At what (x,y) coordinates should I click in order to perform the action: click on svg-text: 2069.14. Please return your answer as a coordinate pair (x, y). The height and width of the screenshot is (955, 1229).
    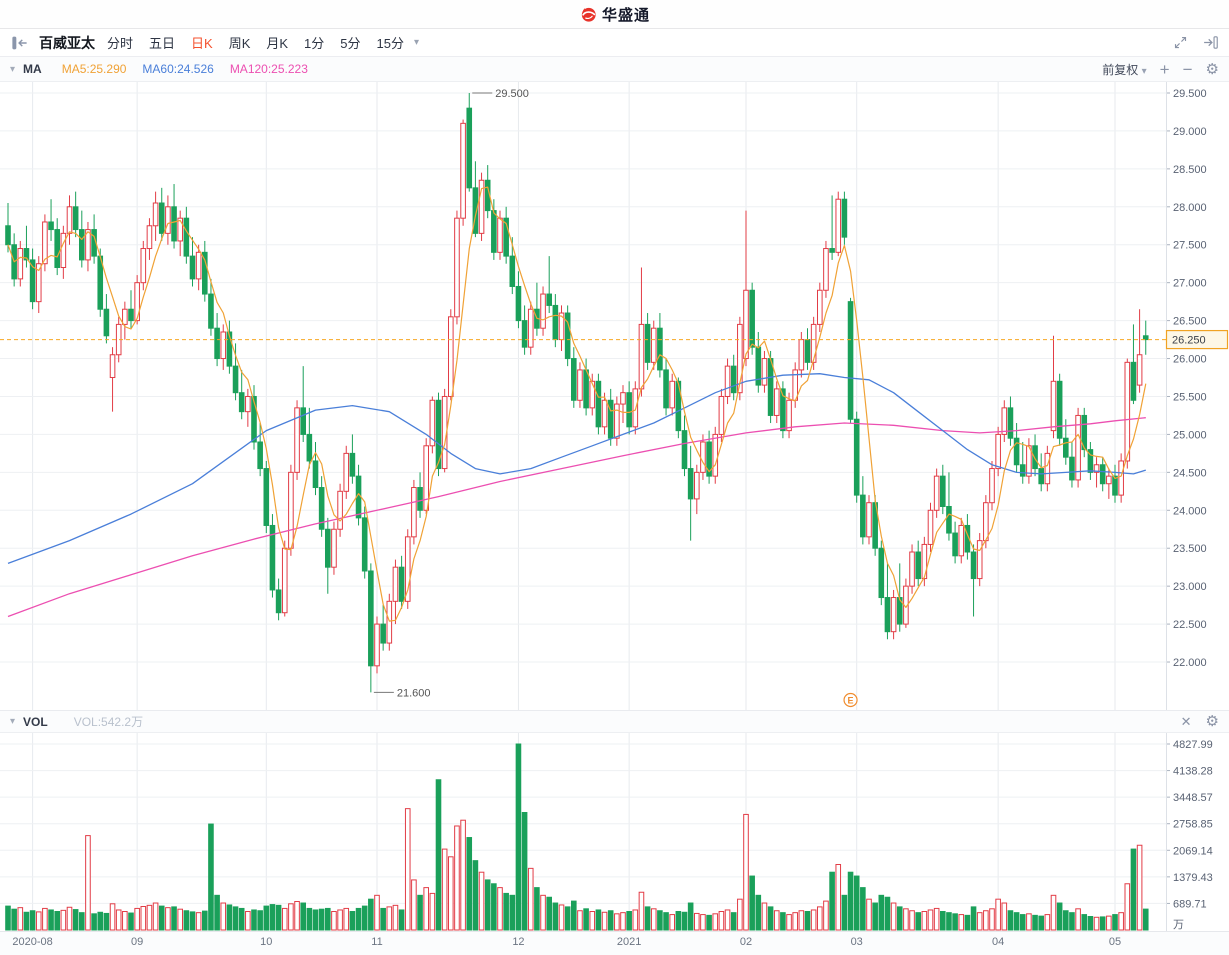
    Looking at the image, I should click on (1193, 851).